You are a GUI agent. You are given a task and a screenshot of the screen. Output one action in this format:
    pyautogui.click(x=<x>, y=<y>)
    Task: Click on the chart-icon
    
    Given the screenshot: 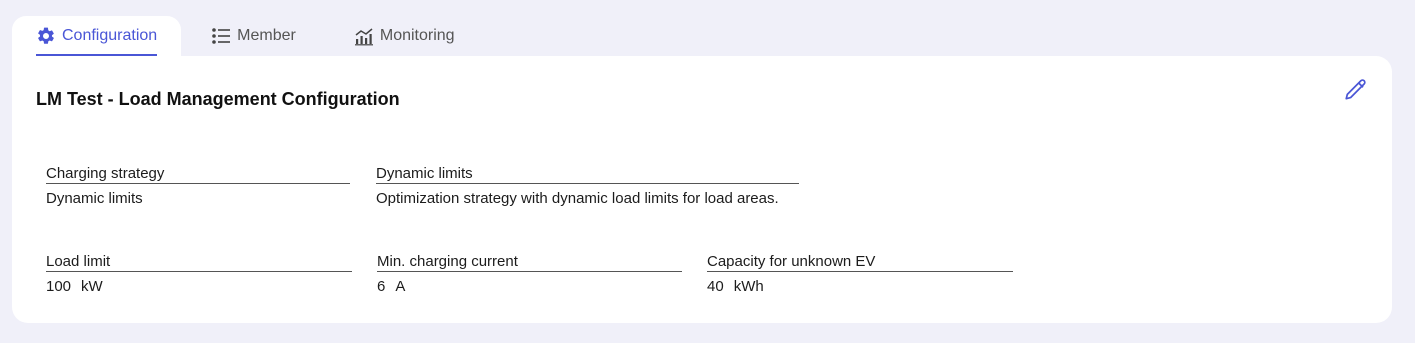 What is the action you would take?
    pyautogui.click(x=364, y=36)
    